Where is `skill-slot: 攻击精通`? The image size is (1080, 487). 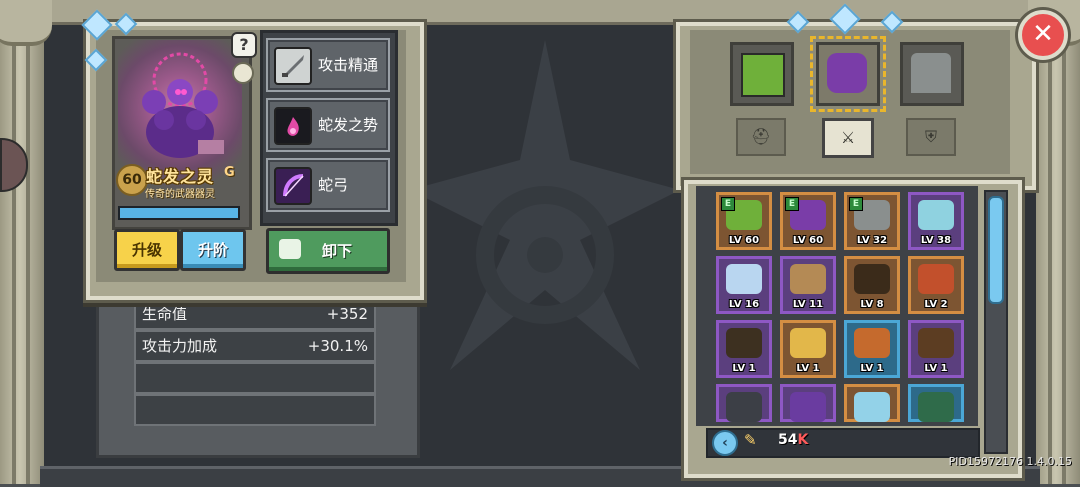 skill-slot: 攻击精通 is located at coordinates (328, 65).